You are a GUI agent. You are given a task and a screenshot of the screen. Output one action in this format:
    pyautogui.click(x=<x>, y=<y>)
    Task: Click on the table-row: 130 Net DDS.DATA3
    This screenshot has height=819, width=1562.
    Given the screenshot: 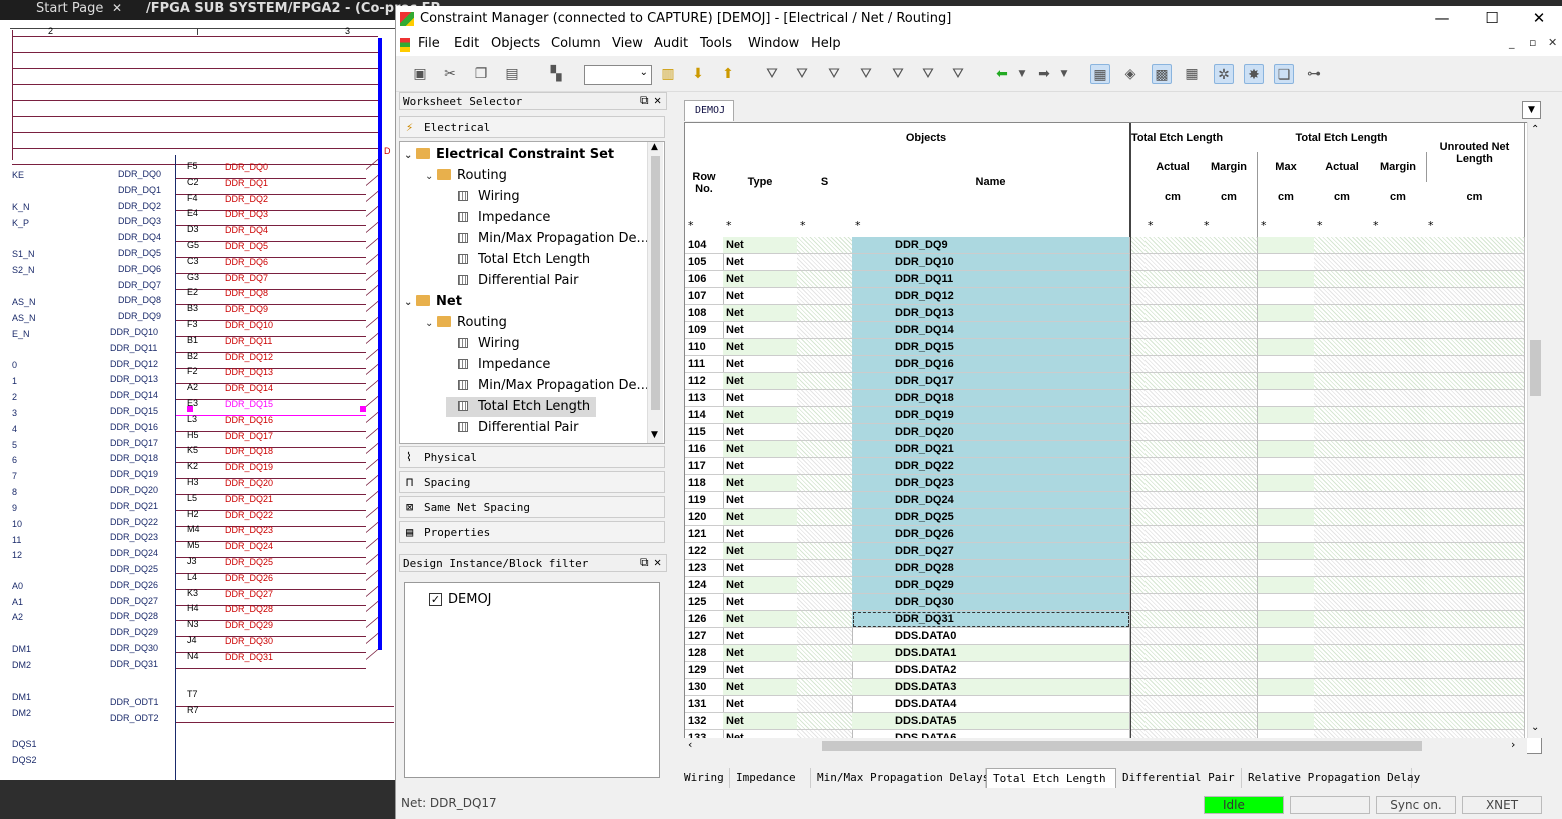 What is the action you would take?
    pyautogui.click(x=1113, y=687)
    